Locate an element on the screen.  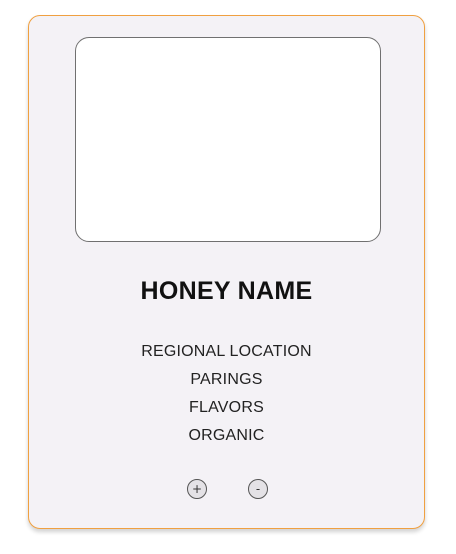
product-title: HONEY NAME is located at coordinates (226, 291).